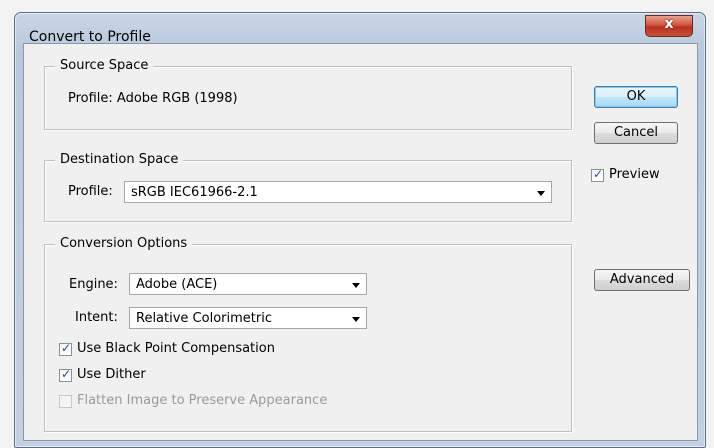 The height and width of the screenshot is (448, 714). I want to click on flatten-checkbox, so click(65, 401).